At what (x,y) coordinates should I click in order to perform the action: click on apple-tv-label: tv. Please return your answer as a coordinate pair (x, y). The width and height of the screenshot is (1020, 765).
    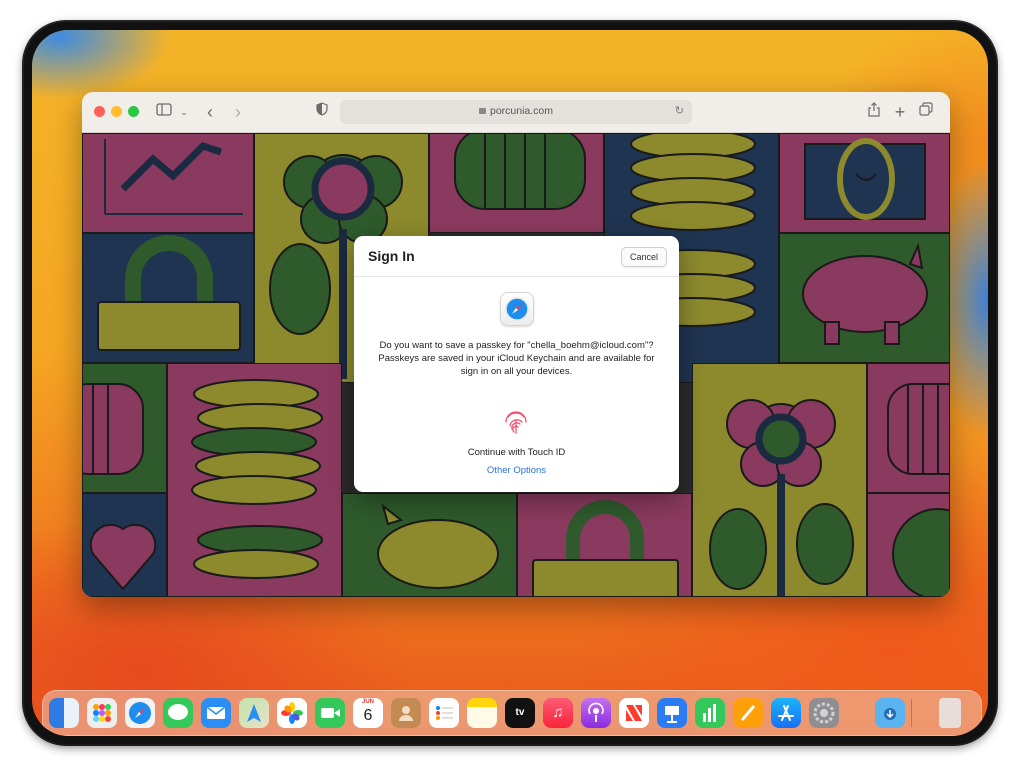
    Looking at the image, I should click on (520, 712).